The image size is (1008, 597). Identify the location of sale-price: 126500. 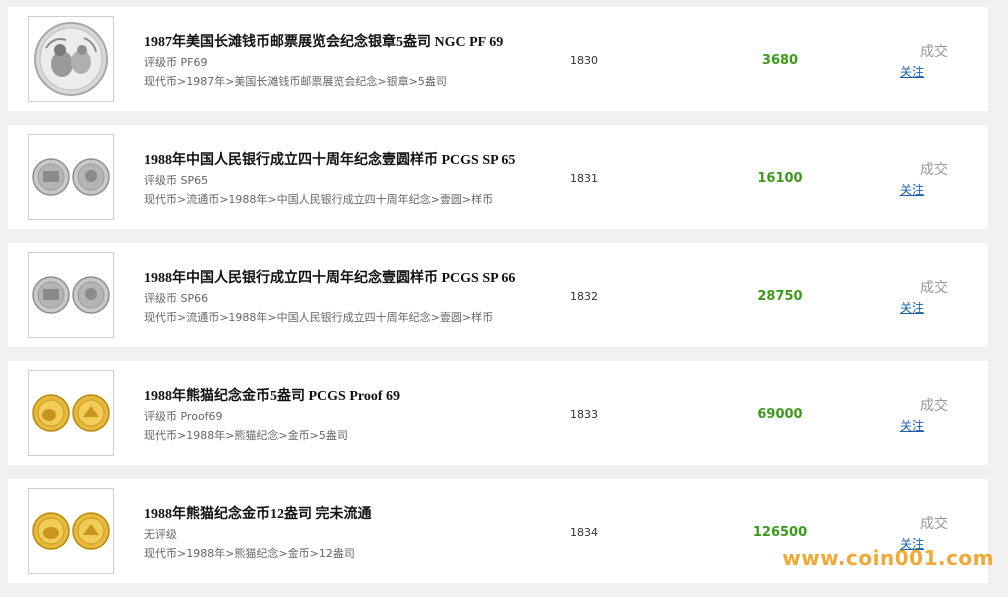
(780, 532).